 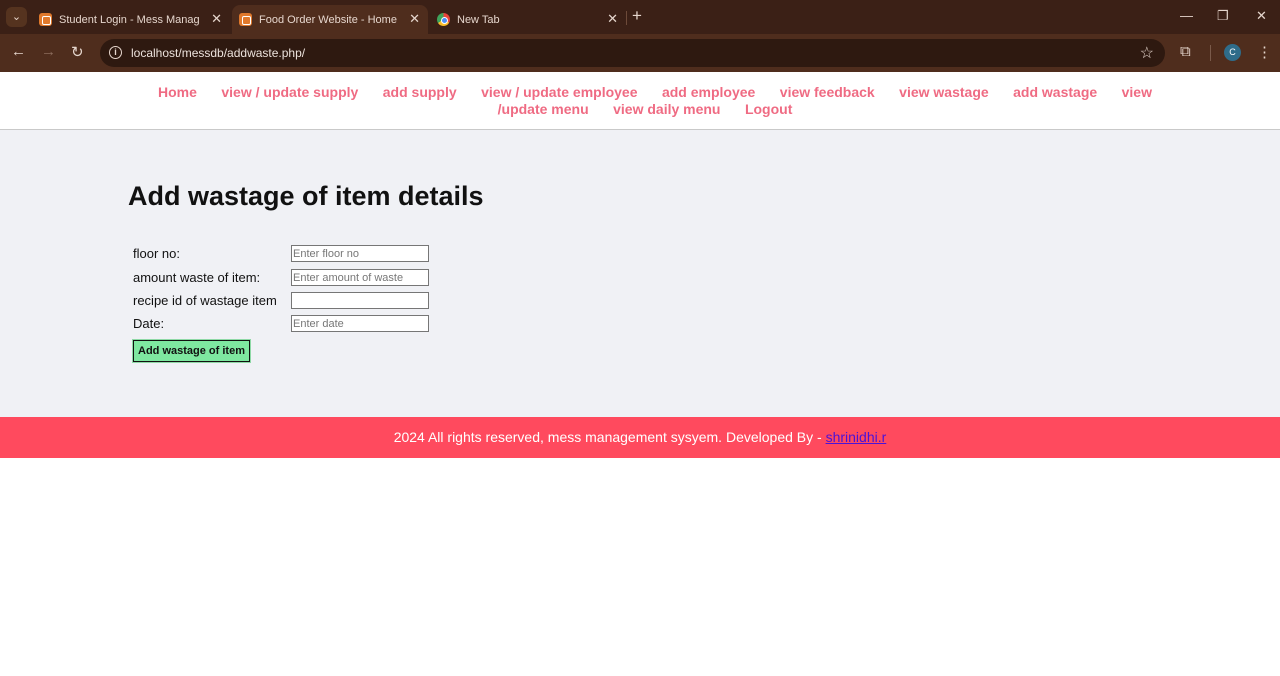 What do you see at coordinates (478, 19) in the screenshot?
I see `tab-title: New Tab` at bounding box center [478, 19].